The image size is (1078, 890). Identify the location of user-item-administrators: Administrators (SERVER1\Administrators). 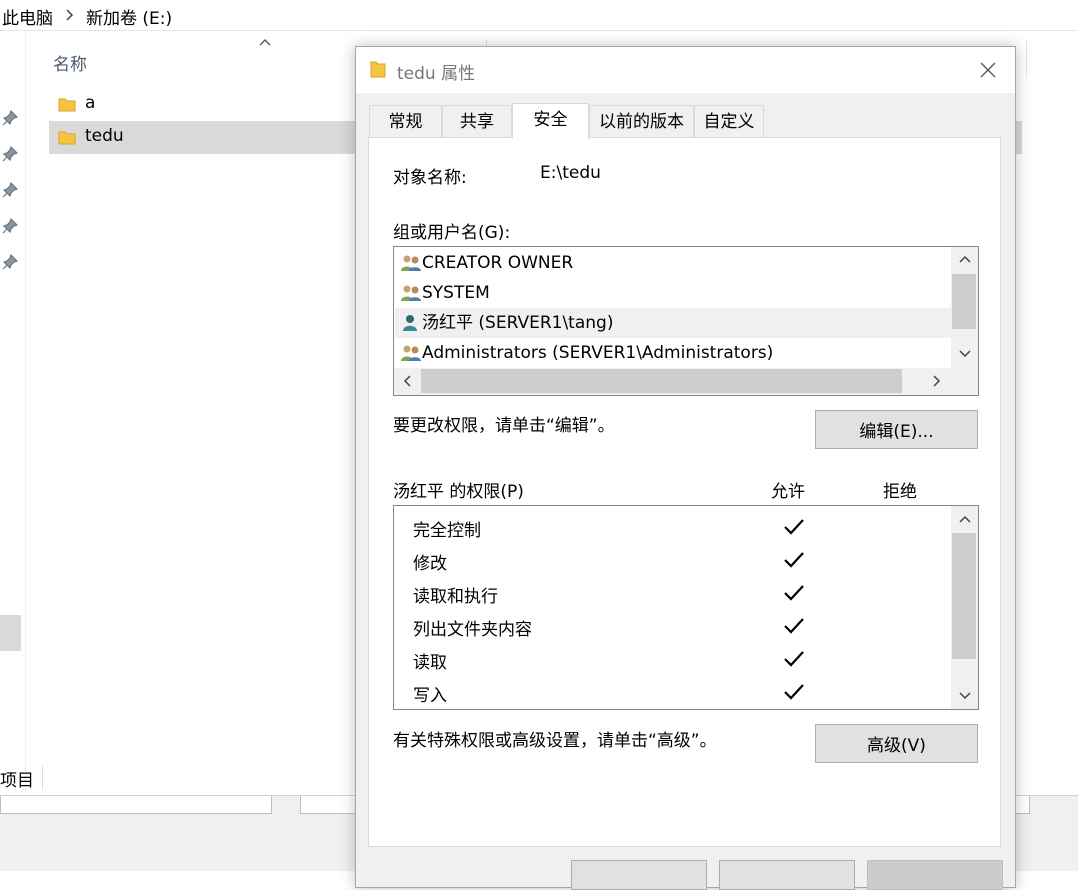
(586, 353).